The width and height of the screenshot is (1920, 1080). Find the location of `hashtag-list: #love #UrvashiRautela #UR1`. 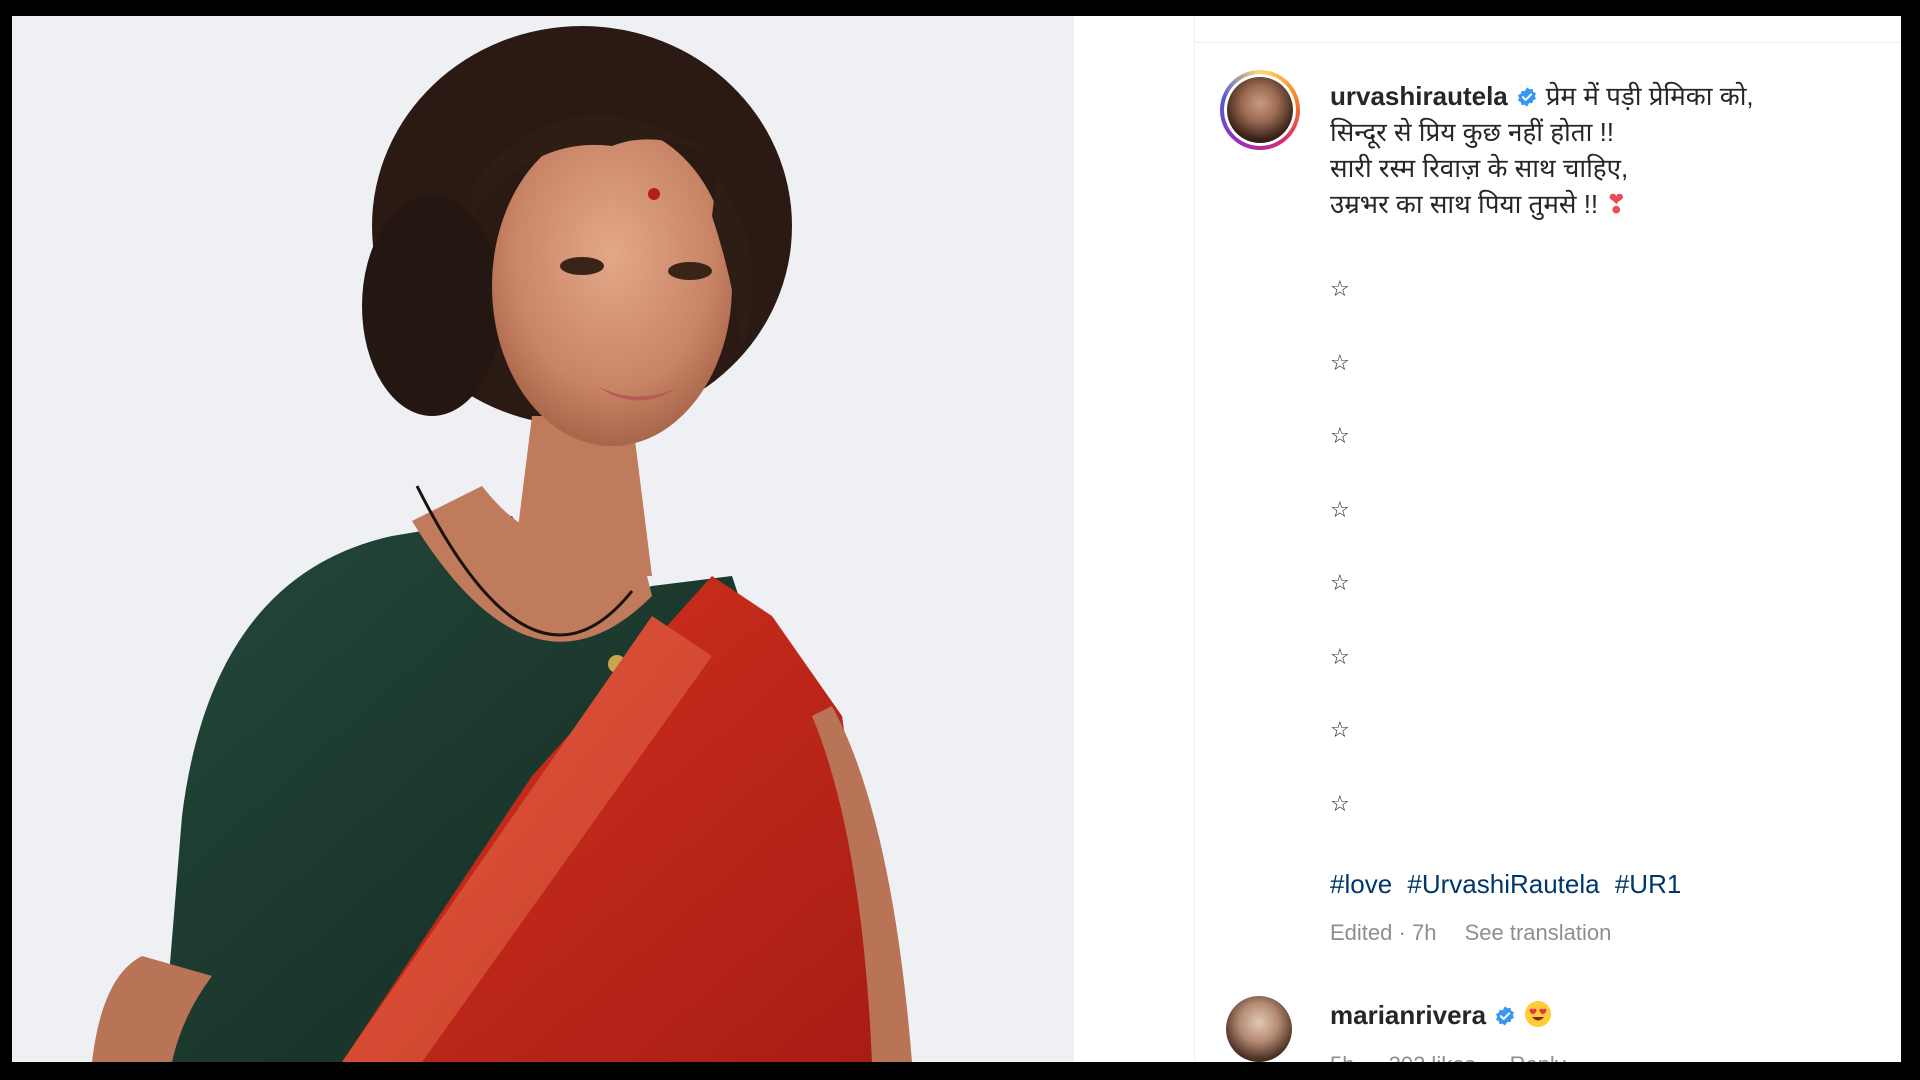

hashtag-list: #love #UrvashiRautela #UR1 is located at coordinates (1509, 884).